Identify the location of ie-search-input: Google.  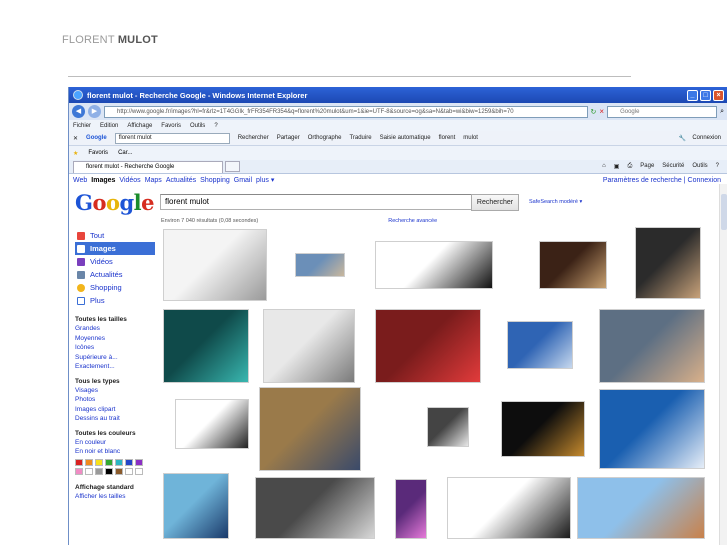
(662, 111).